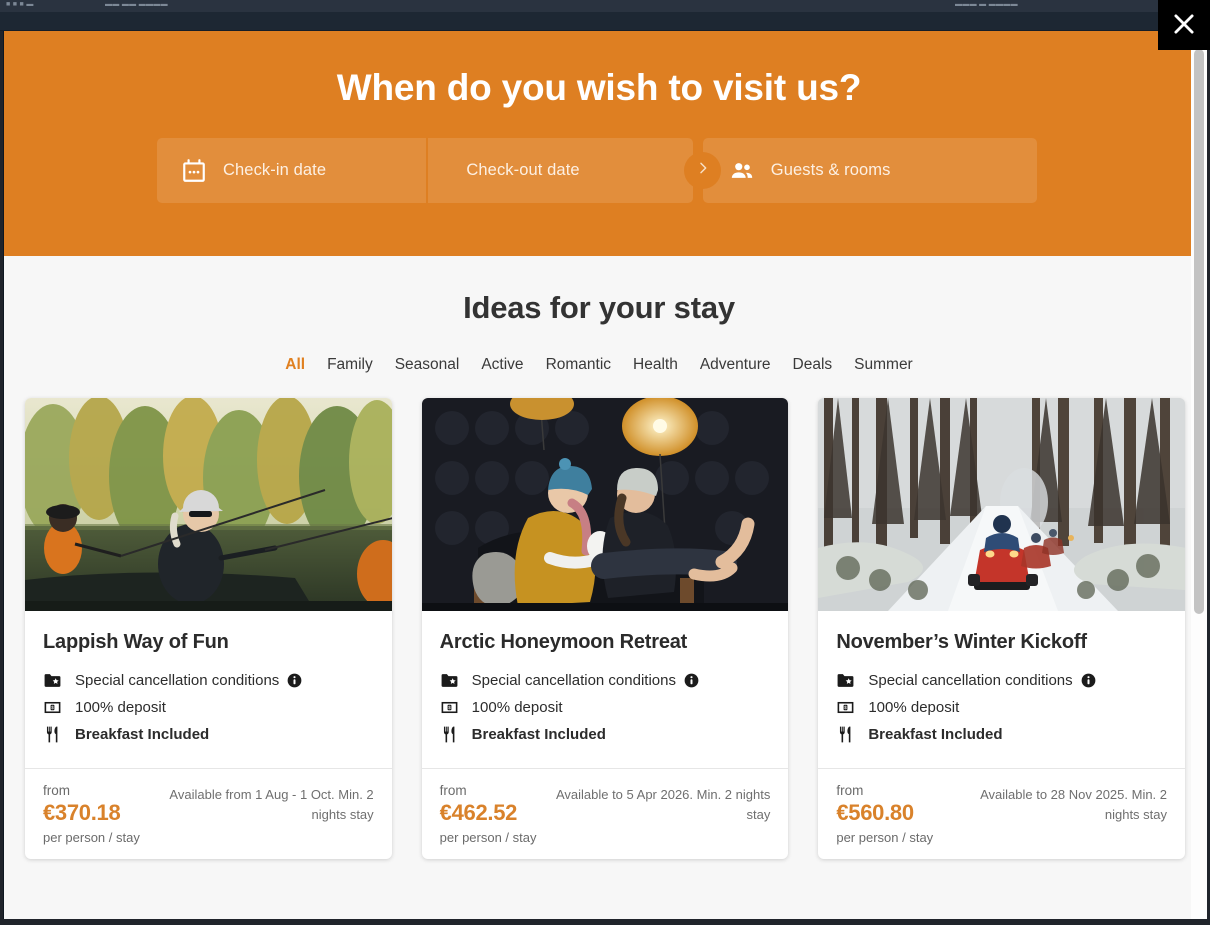  I want to click on filter-tab-deals: Deals, so click(813, 365).